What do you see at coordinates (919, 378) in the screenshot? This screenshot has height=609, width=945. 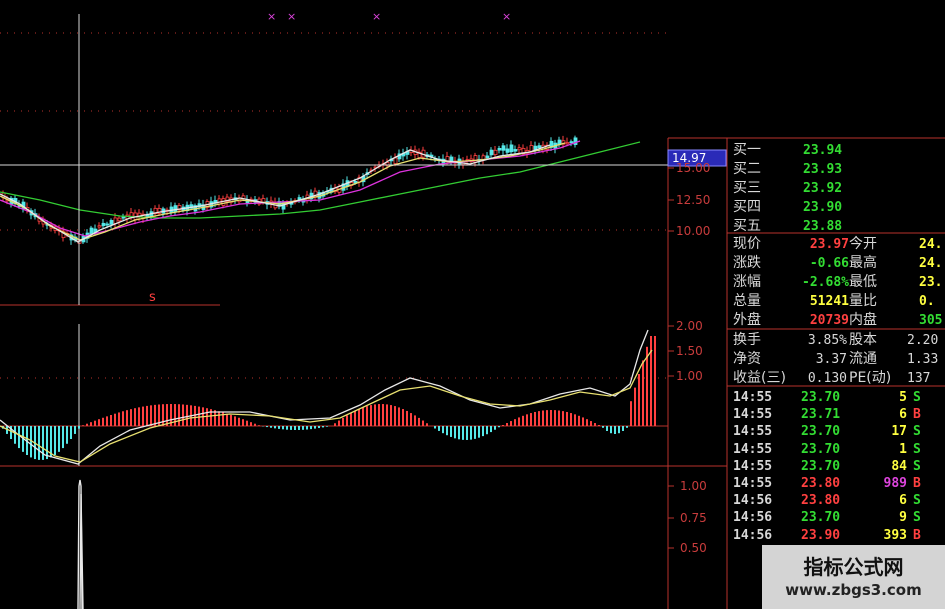 I see `fund-value: 137` at bounding box center [919, 378].